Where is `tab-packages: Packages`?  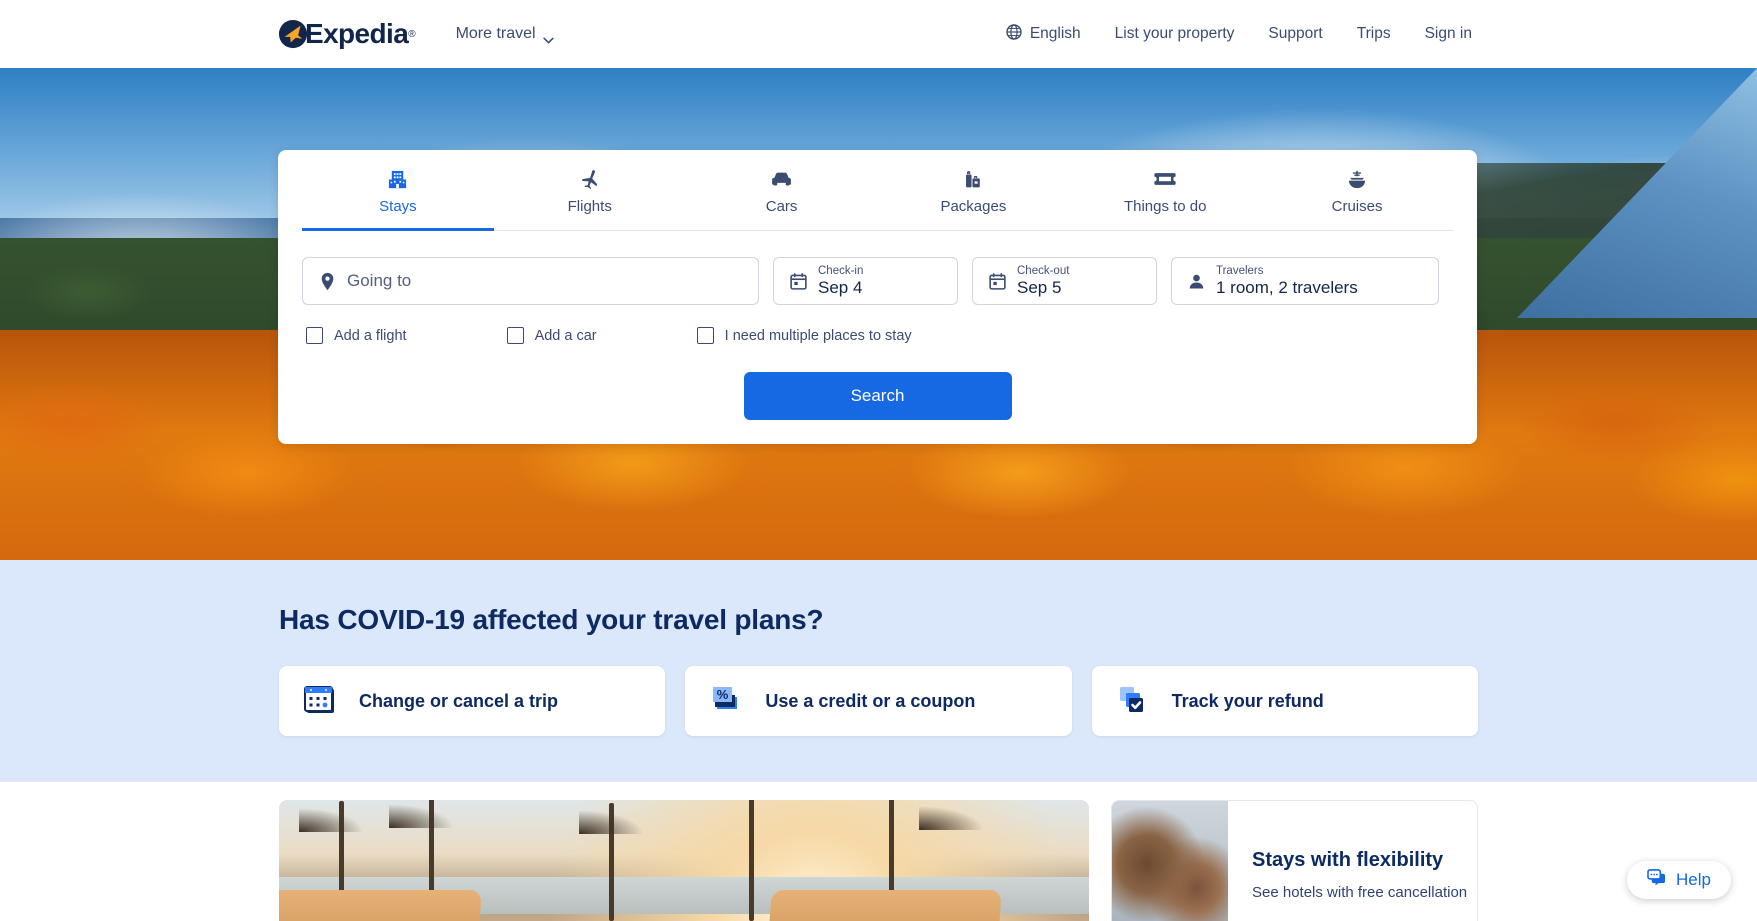 tab-packages: Packages is located at coordinates (973, 190).